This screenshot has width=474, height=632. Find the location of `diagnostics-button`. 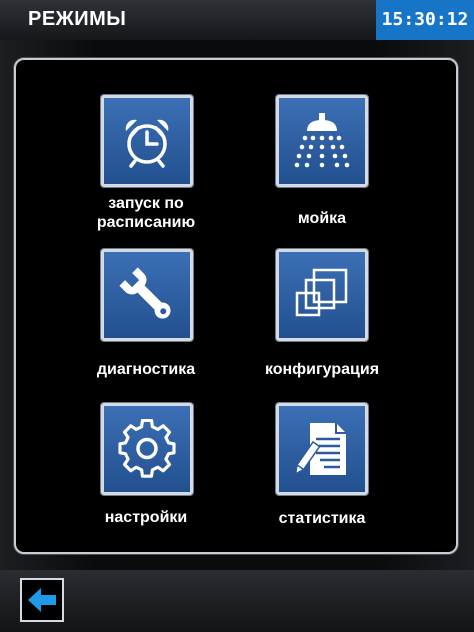

diagnostics-button is located at coordinates (147, 295).